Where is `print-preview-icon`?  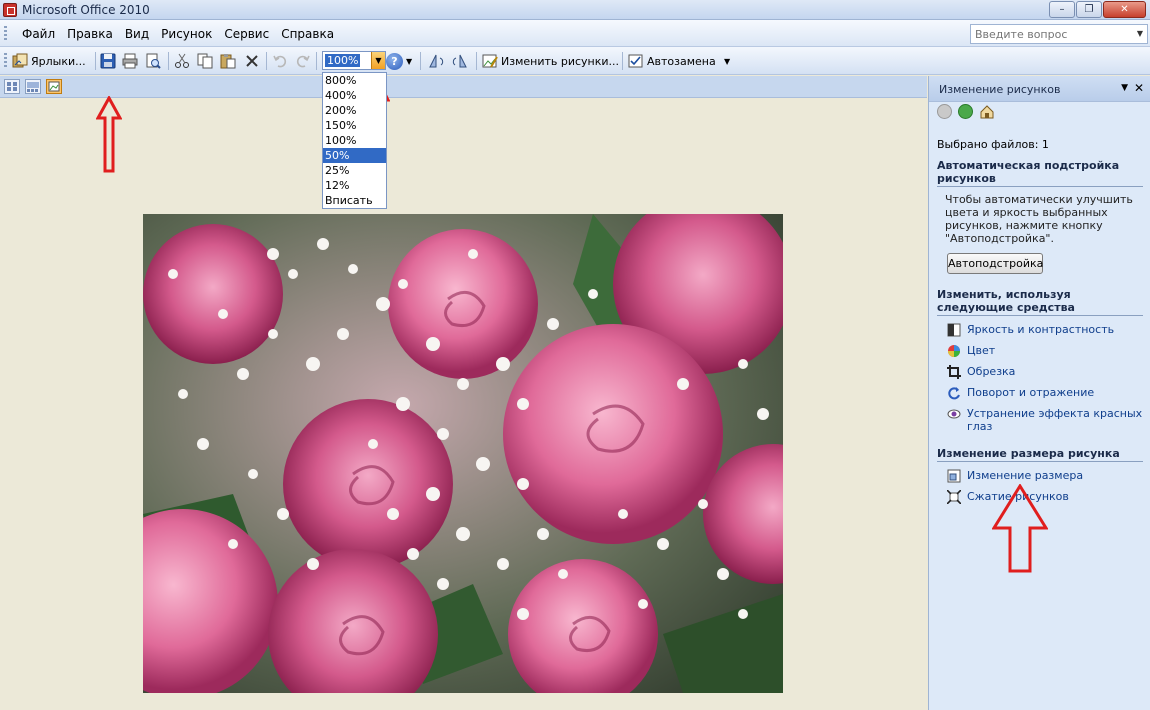 print-preview-icon is located at coordinates (153, 61).